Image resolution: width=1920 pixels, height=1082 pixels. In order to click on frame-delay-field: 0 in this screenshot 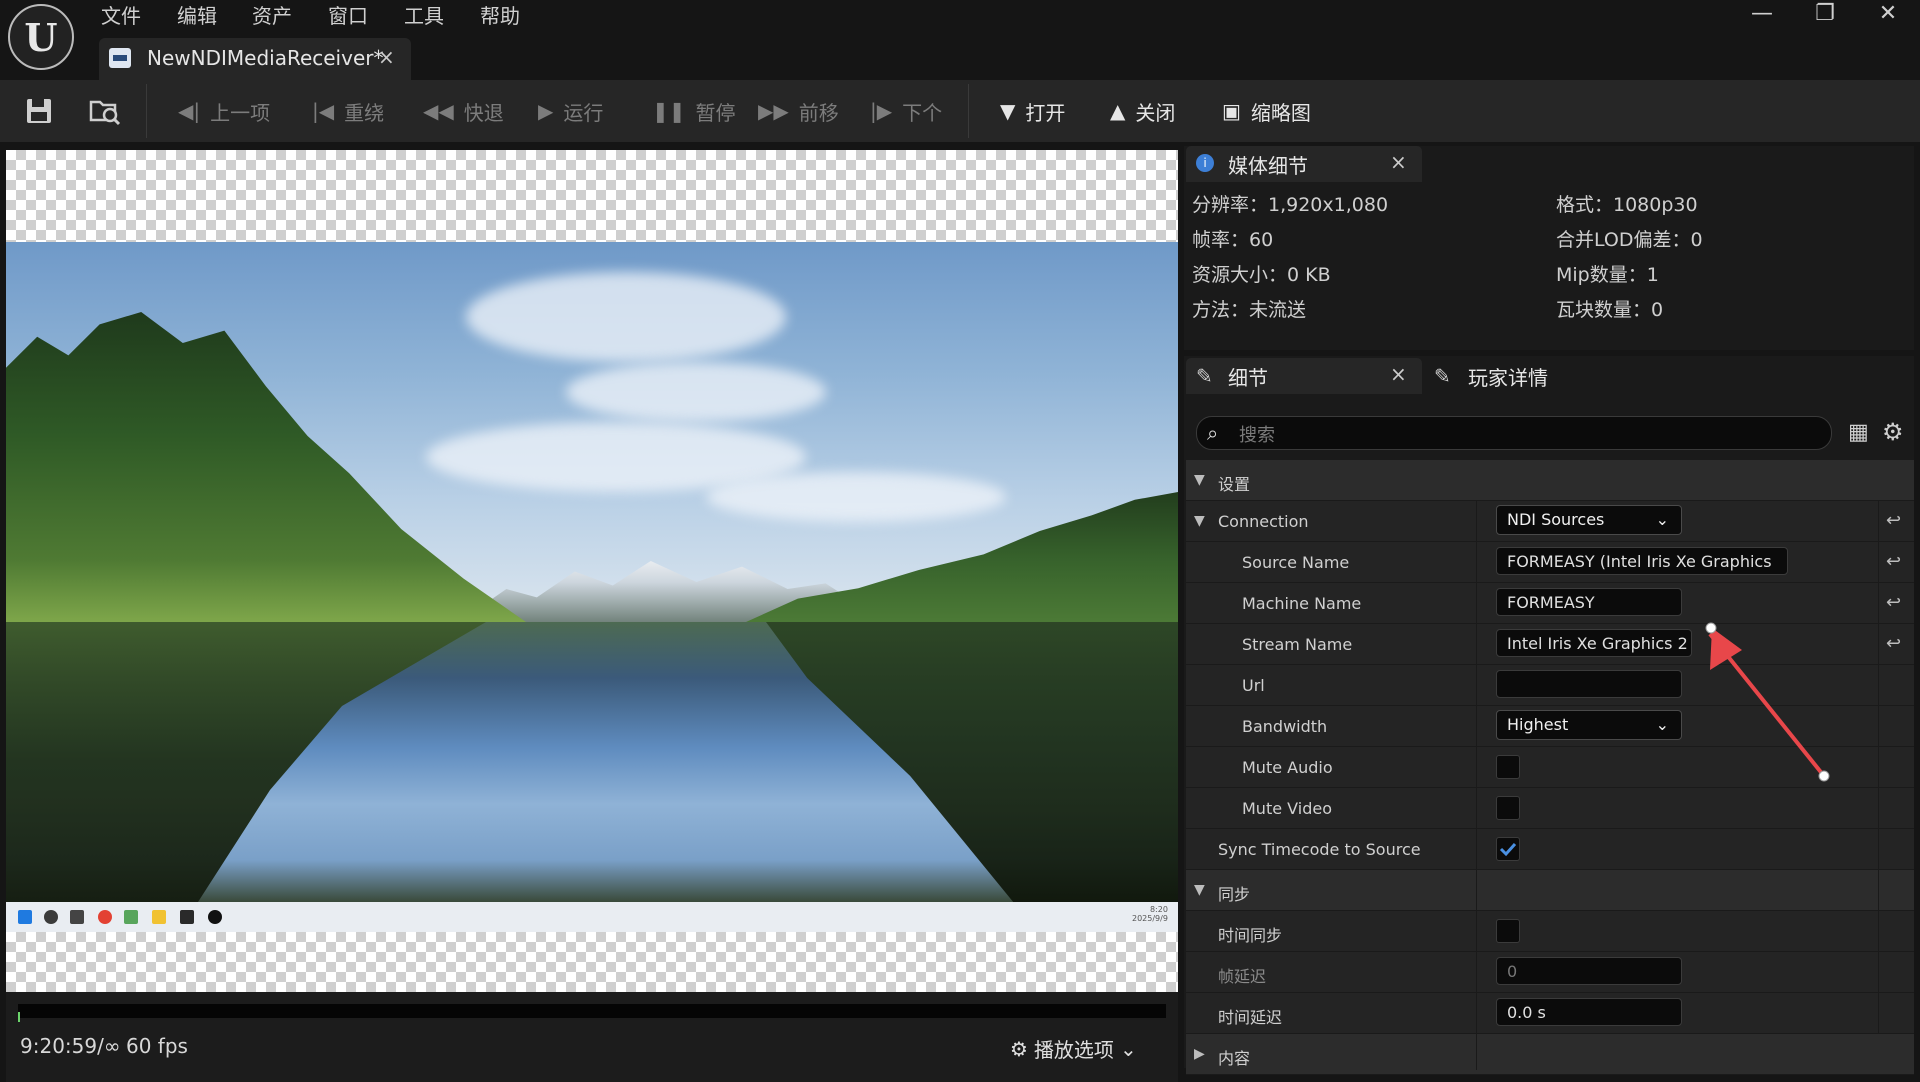, I will do `click(1589, 971)`.